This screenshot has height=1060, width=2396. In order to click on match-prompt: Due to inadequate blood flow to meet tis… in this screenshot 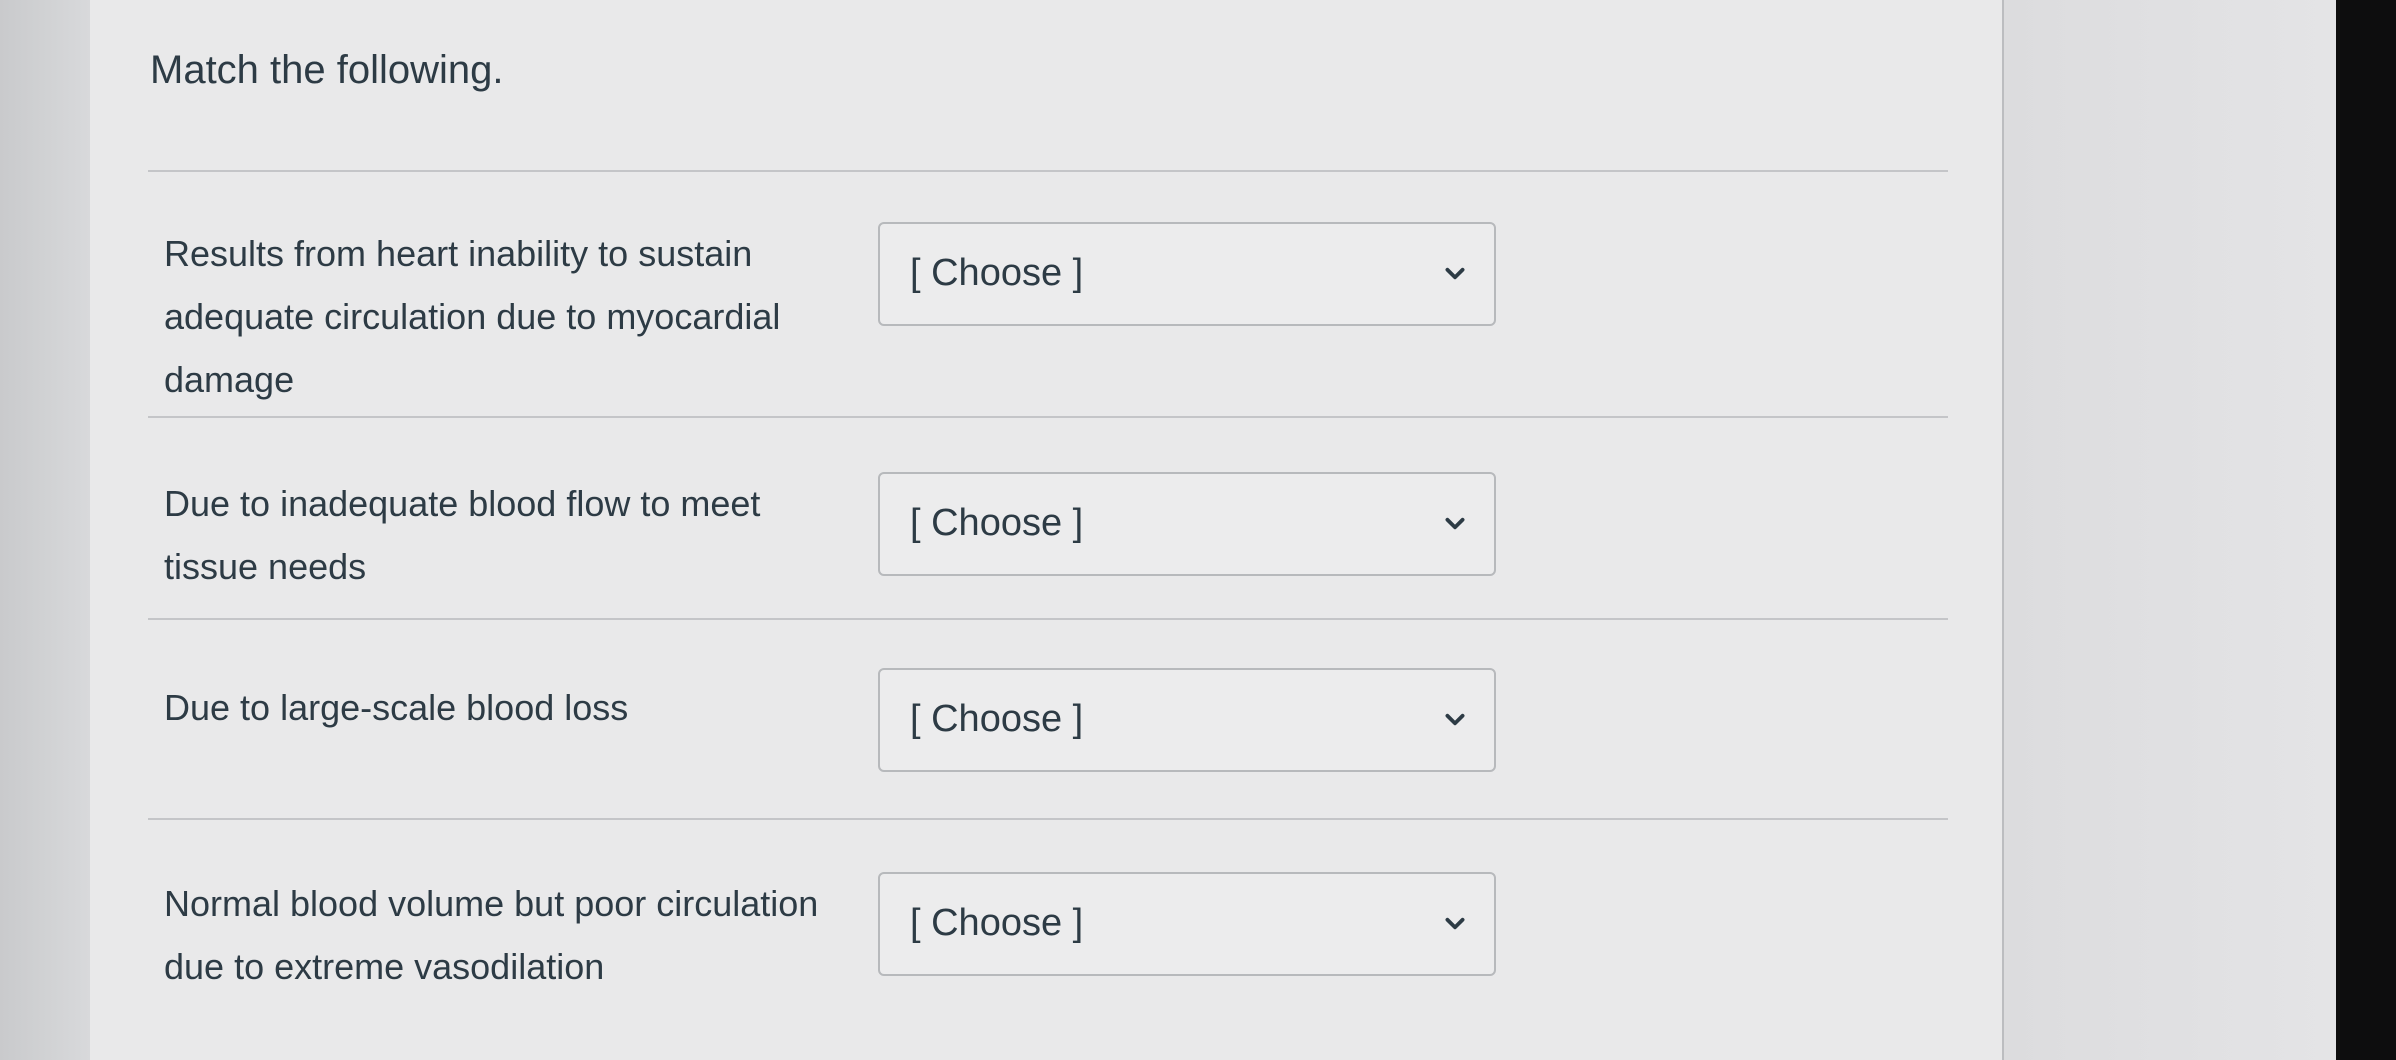, I will do `click(462, 535)`.